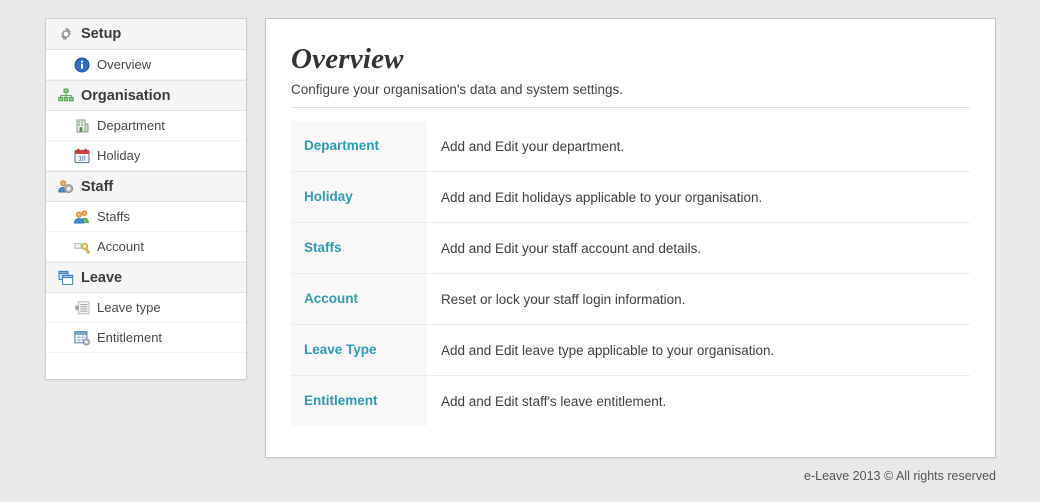  What do you see at coordinates (130, 337) in the screenshot?
I see `sidebar-item-label: Entitlement` at bounding box center [130, 337].